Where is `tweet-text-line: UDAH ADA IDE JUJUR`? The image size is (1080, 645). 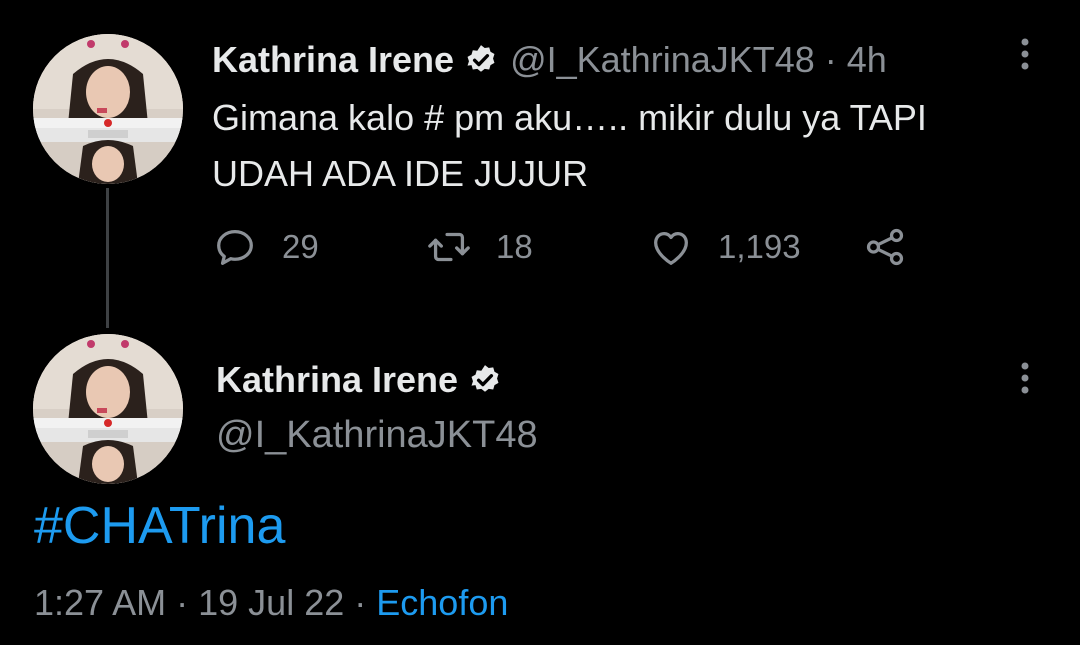
tweet-text-line: UDAH ADA IDE JUJUR is located at coordinates (400, 173).